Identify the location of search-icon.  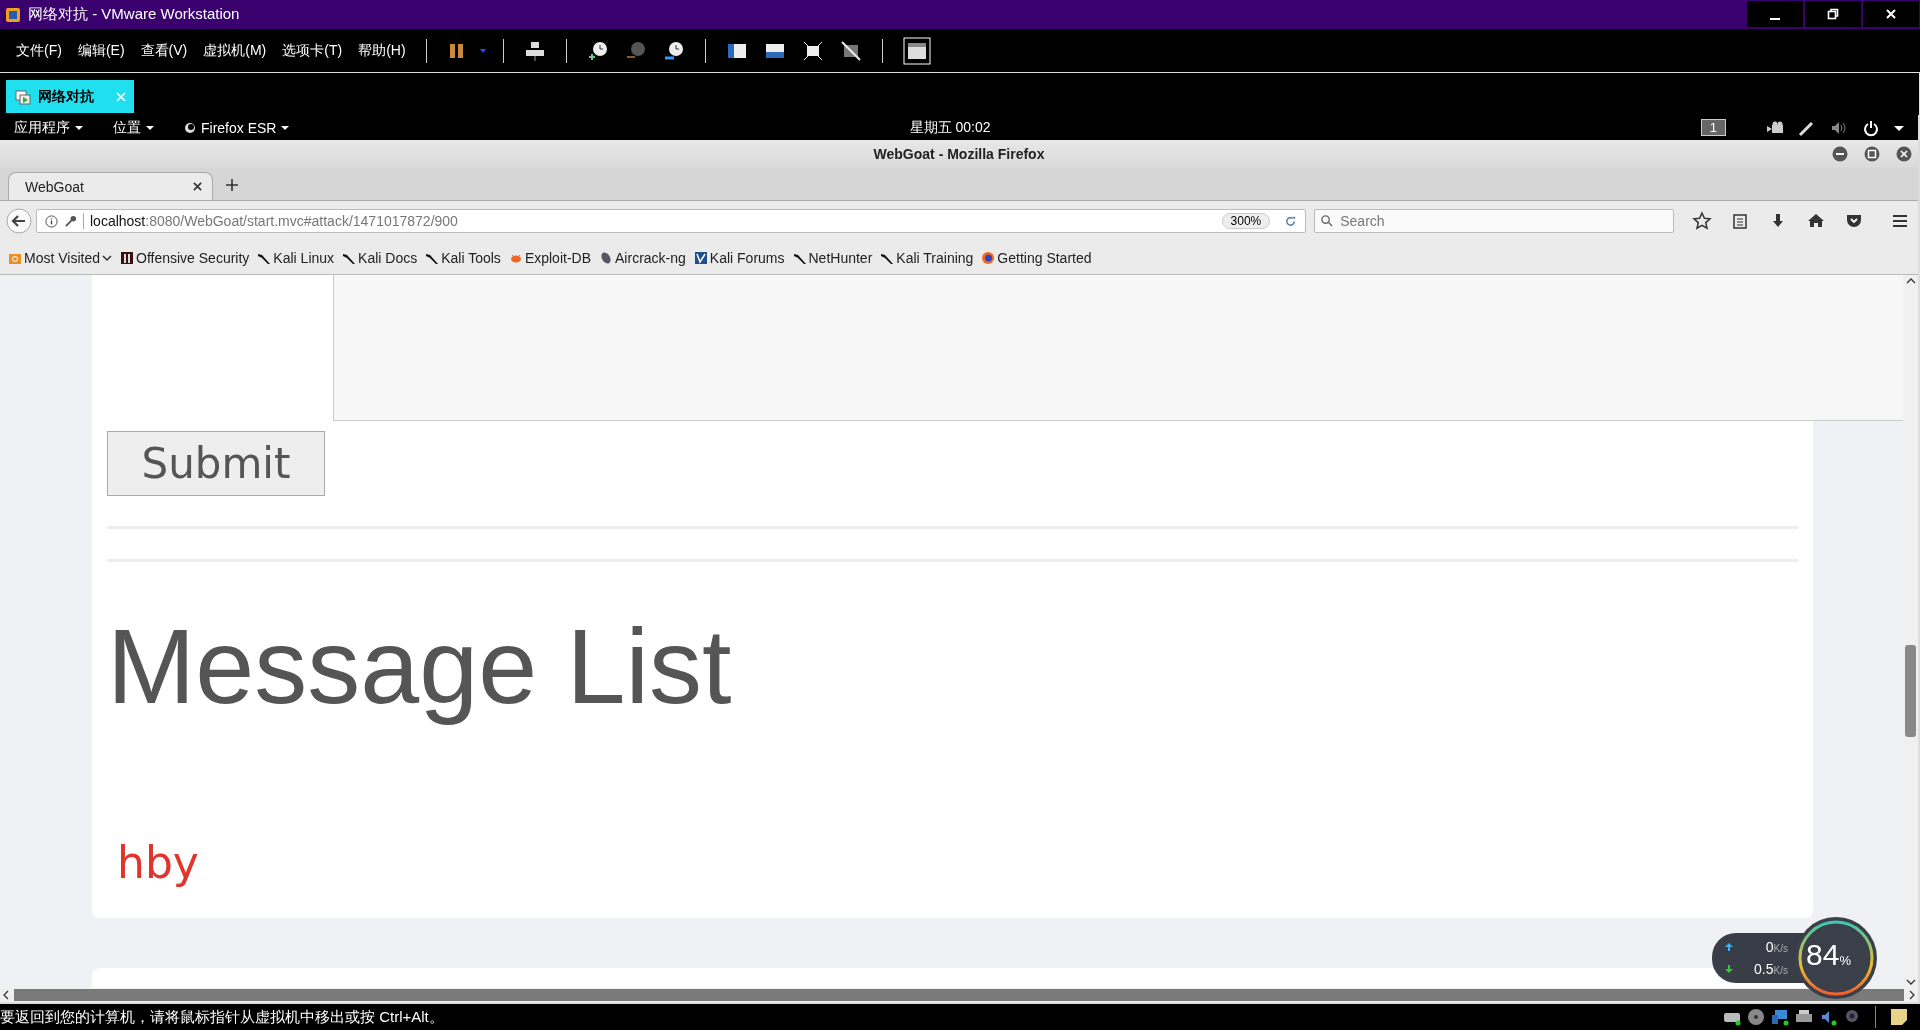
(1327, 220).